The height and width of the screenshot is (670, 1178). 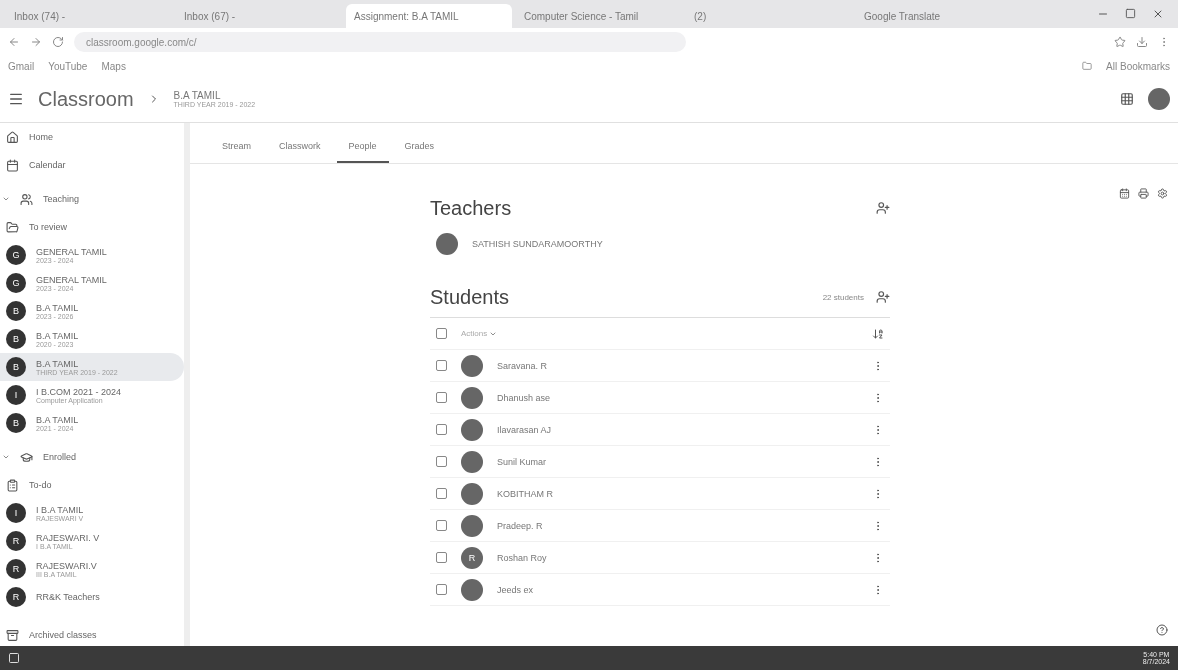 What do you see at coordinates (525, 493) in the screenshot?
I see `student-name: KOBITHAM R` at bounding box center [525, 493].